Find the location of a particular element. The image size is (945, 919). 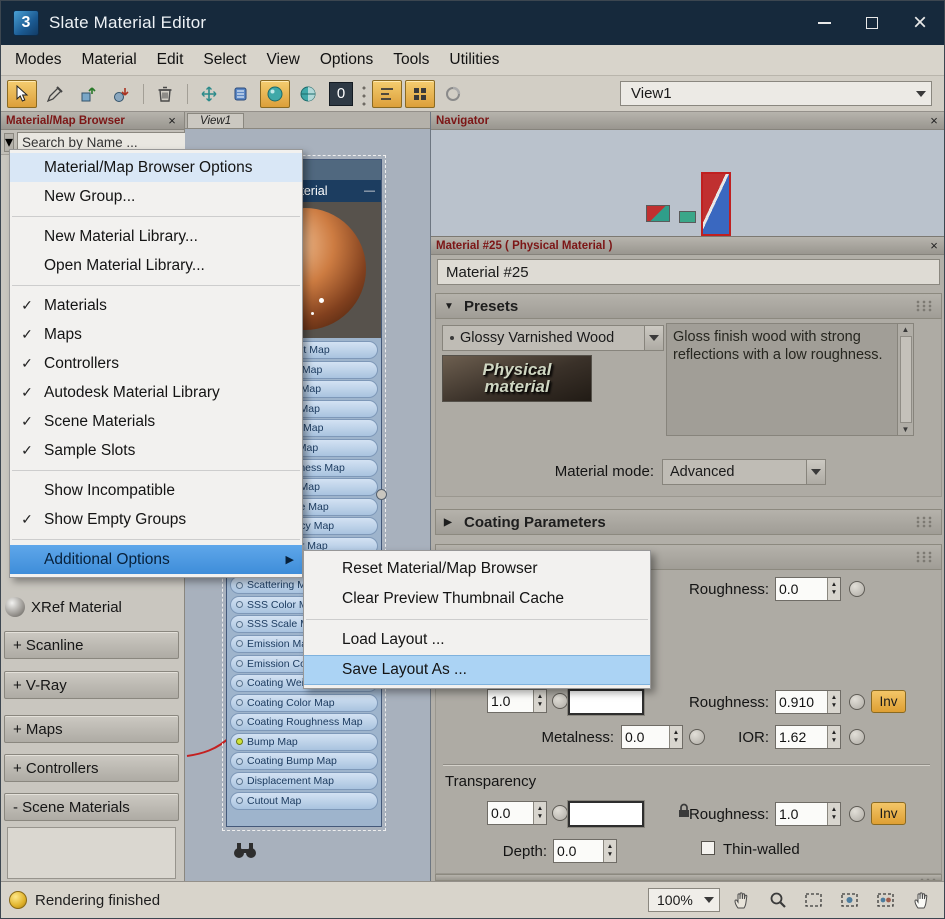

menu-item-scene-materials: ✓ Scene Materials is located at coordinates (156, 421).